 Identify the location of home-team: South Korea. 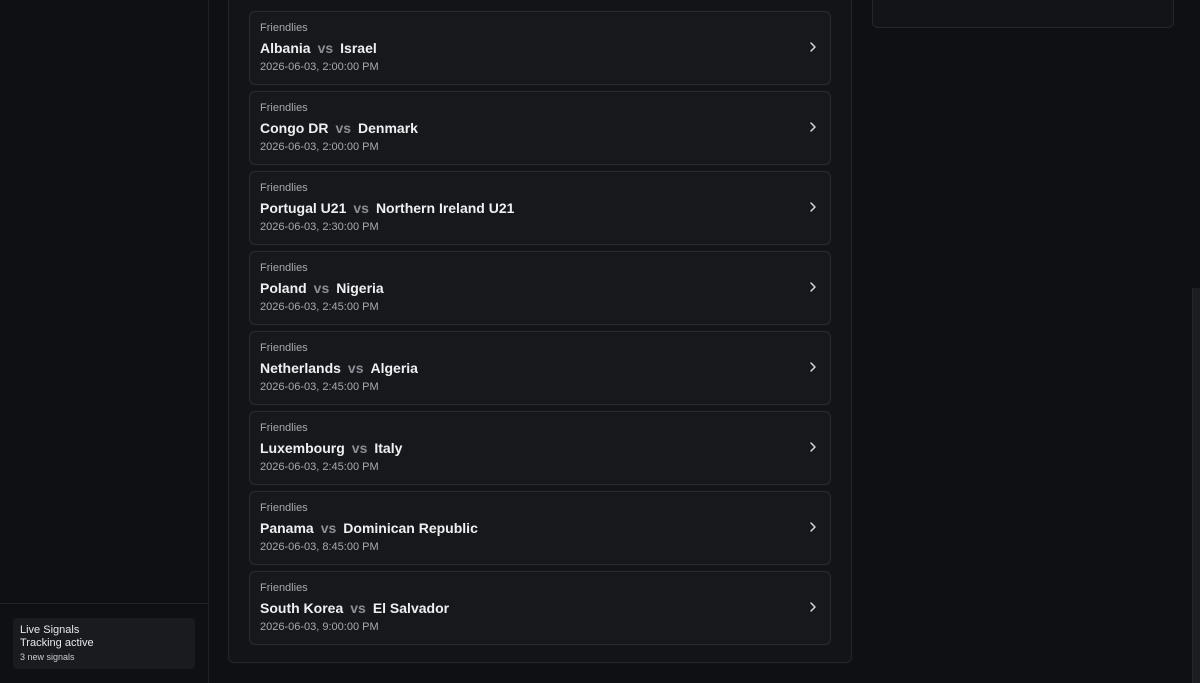
(302, 608).